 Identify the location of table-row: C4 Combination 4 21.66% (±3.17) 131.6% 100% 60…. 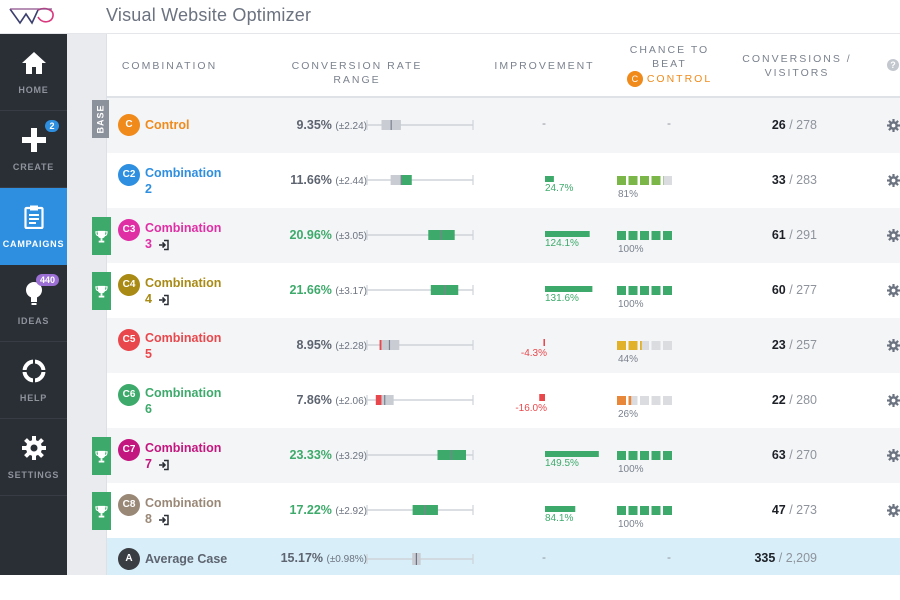
(503, 290).